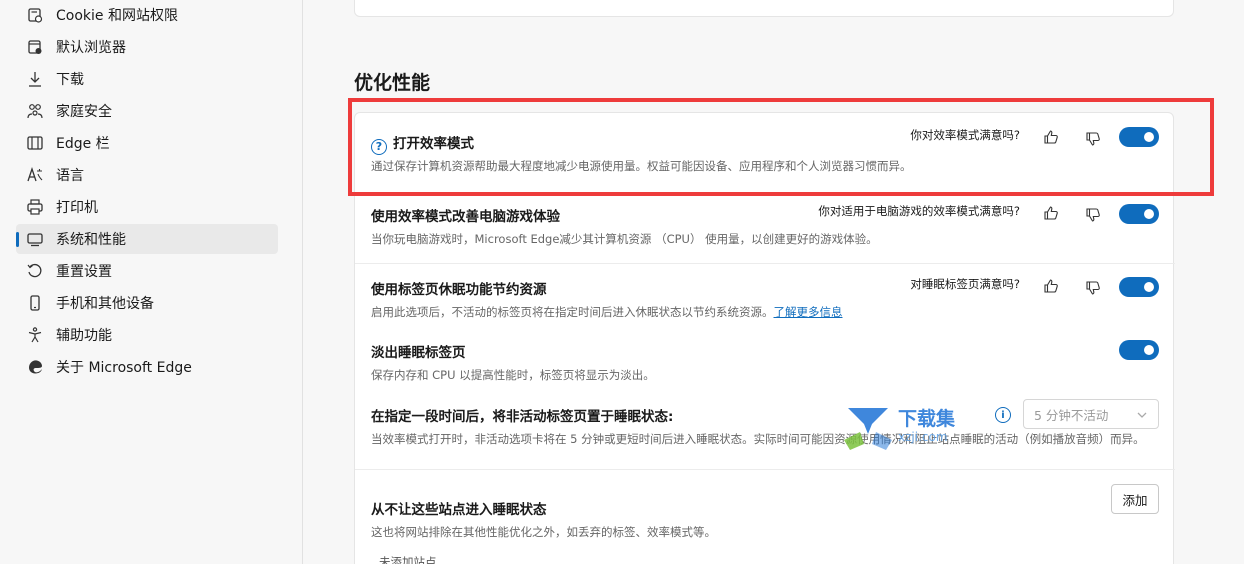  What do you see at coordinates (35, 175) in the screenshot?
I see `language-icon` at bounding box center [35, 175].